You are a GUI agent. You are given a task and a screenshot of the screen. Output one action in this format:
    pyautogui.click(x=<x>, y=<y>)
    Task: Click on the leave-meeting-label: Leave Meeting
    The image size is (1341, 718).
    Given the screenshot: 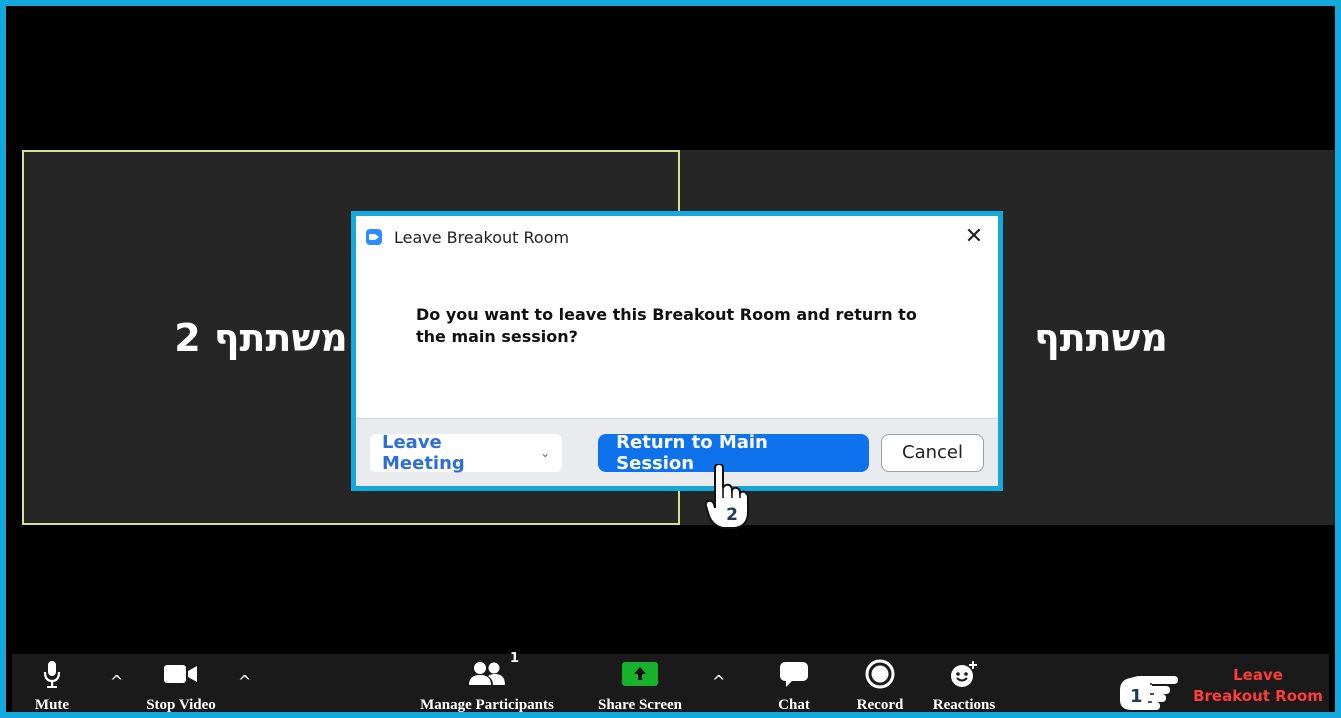 What is the action you would take?
    pyautogui.click(x=423, y=452)
    